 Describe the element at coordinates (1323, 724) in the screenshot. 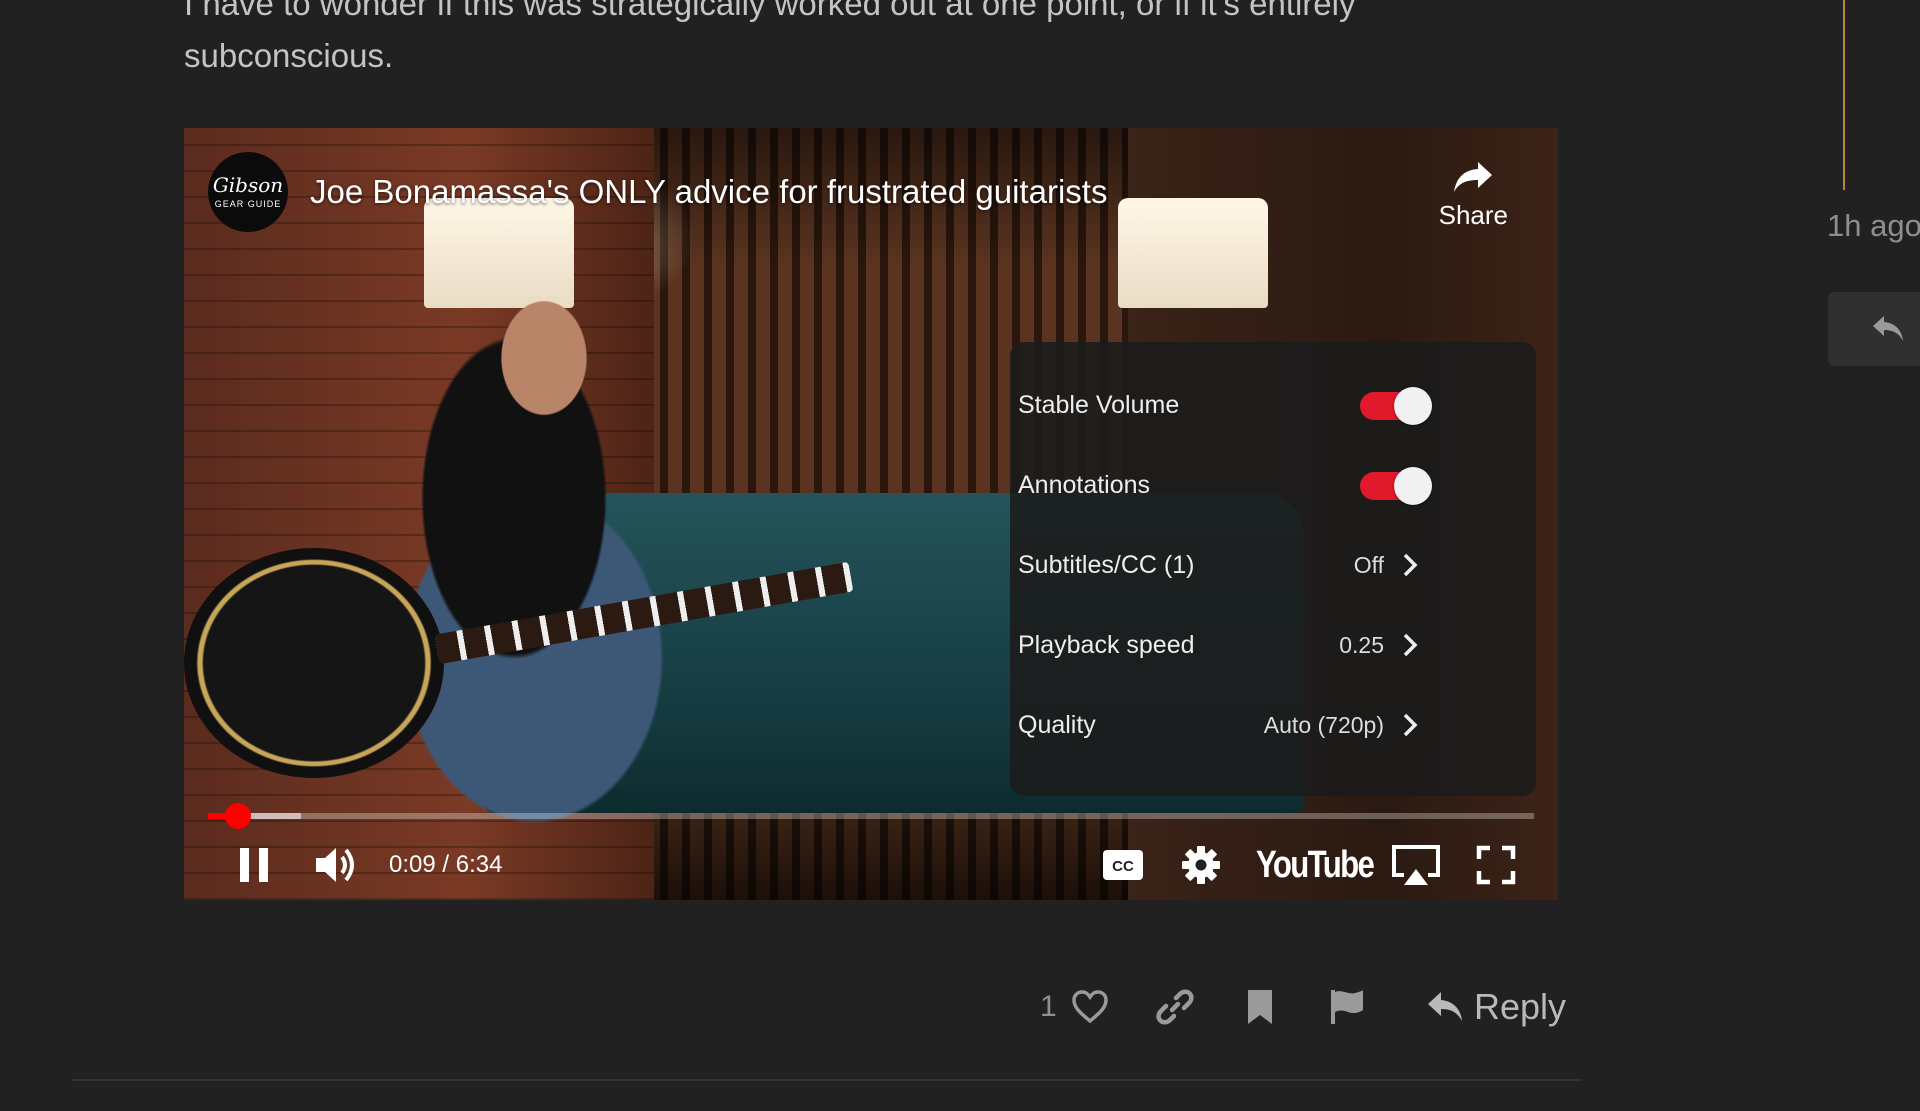

I see `settings-item-value: Auto (720p)` at that location.